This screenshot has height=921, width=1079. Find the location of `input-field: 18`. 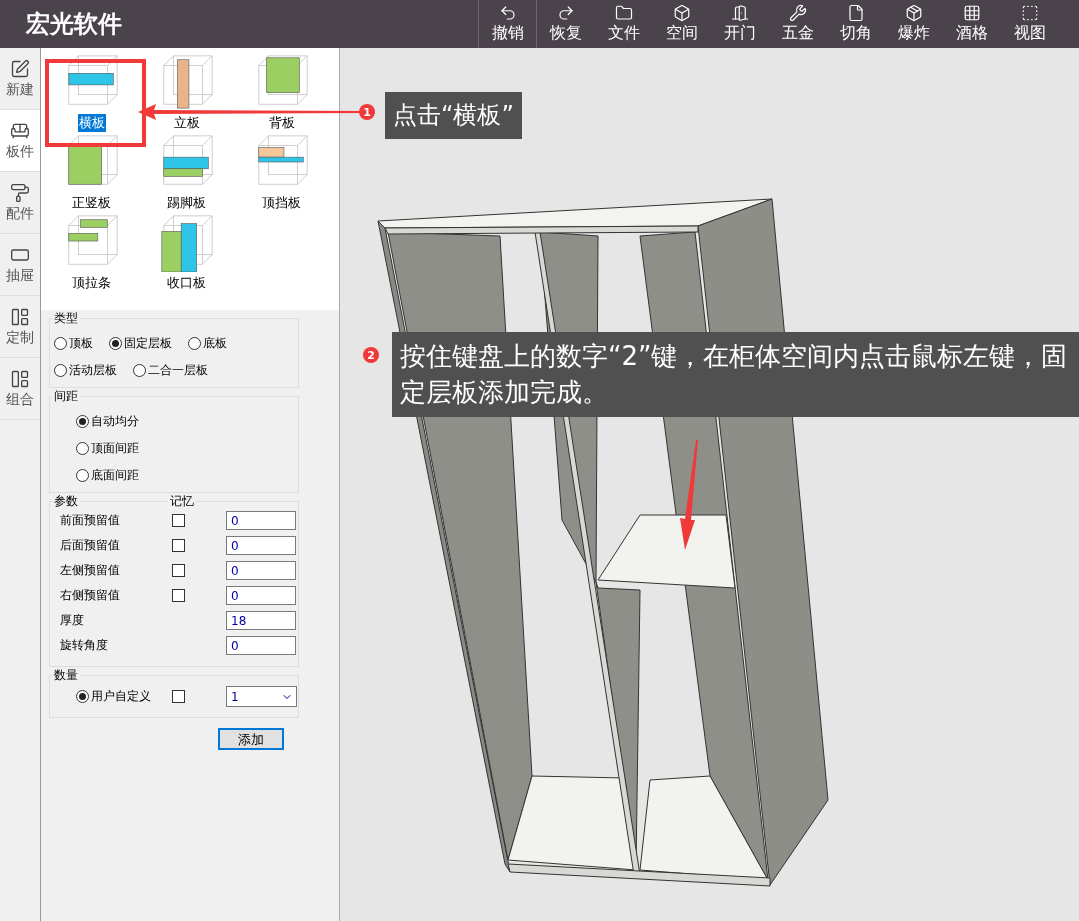

input-field: 18 is located at coordinates (261, 620).